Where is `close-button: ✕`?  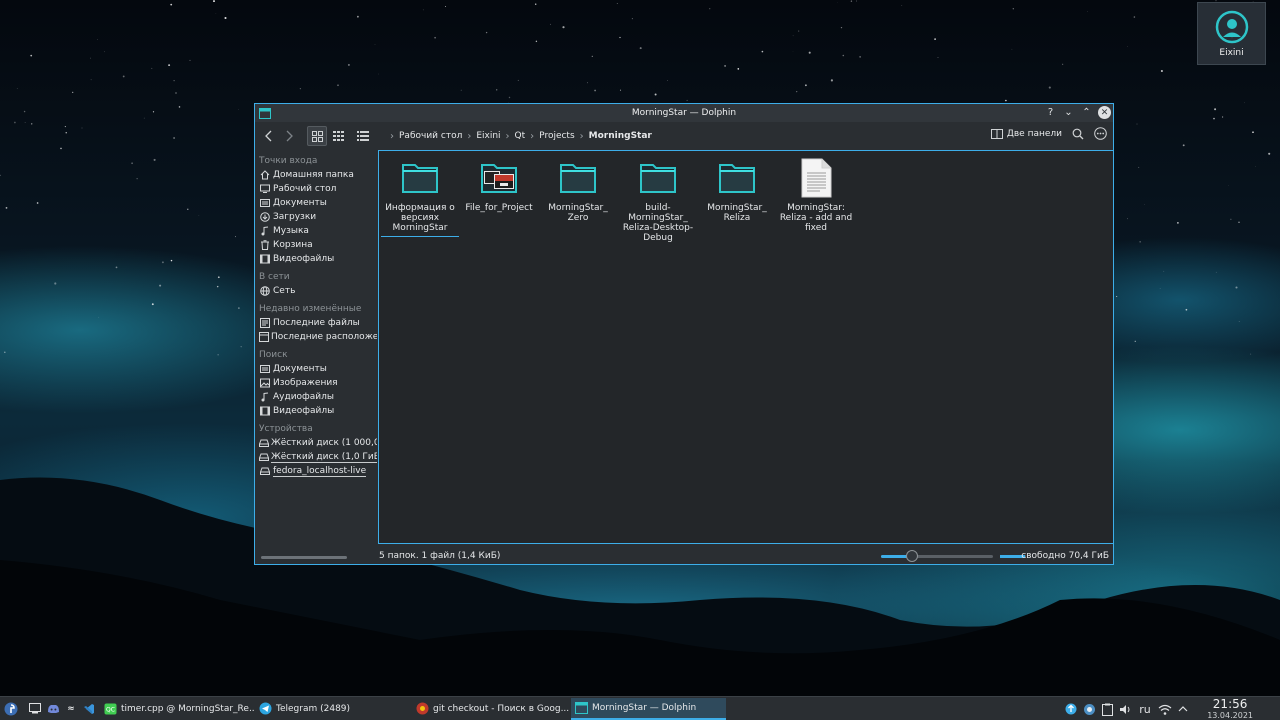 close-button: ✕ is located at coordinates (1104, 112).